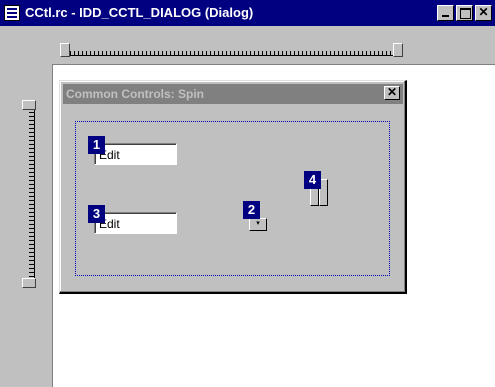  What do you see at coordinates (135, 154) in the screenshot?
I see `edit-control-1: Edit` at bounding box center [135, 154].